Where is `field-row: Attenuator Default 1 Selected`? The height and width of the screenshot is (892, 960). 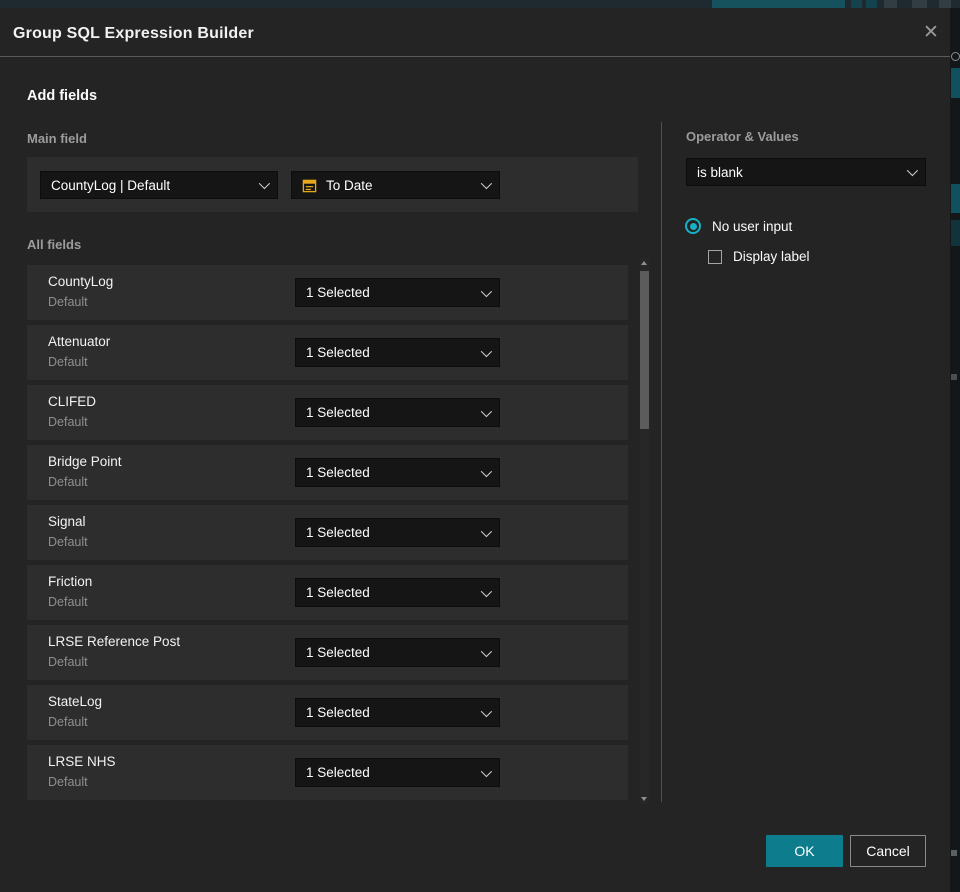
field-row: Attenuator Default 1 Selected is located at coordinates (327, 352).